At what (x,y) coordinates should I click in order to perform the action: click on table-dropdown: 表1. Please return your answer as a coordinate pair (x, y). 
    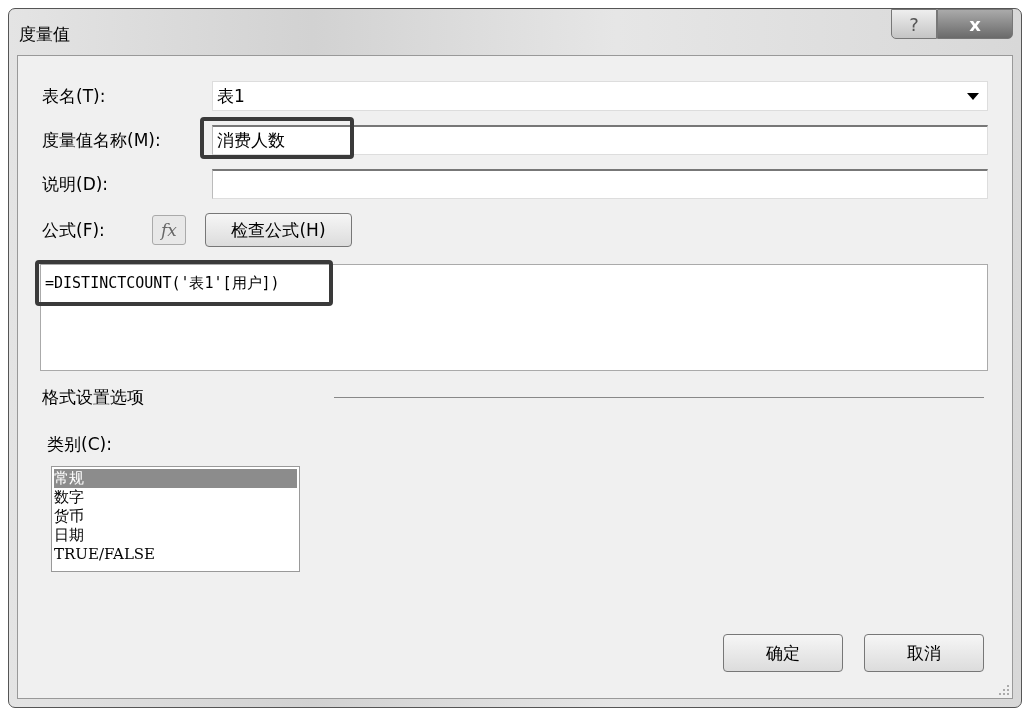
    Looking at the image, I should click on (600, 96).